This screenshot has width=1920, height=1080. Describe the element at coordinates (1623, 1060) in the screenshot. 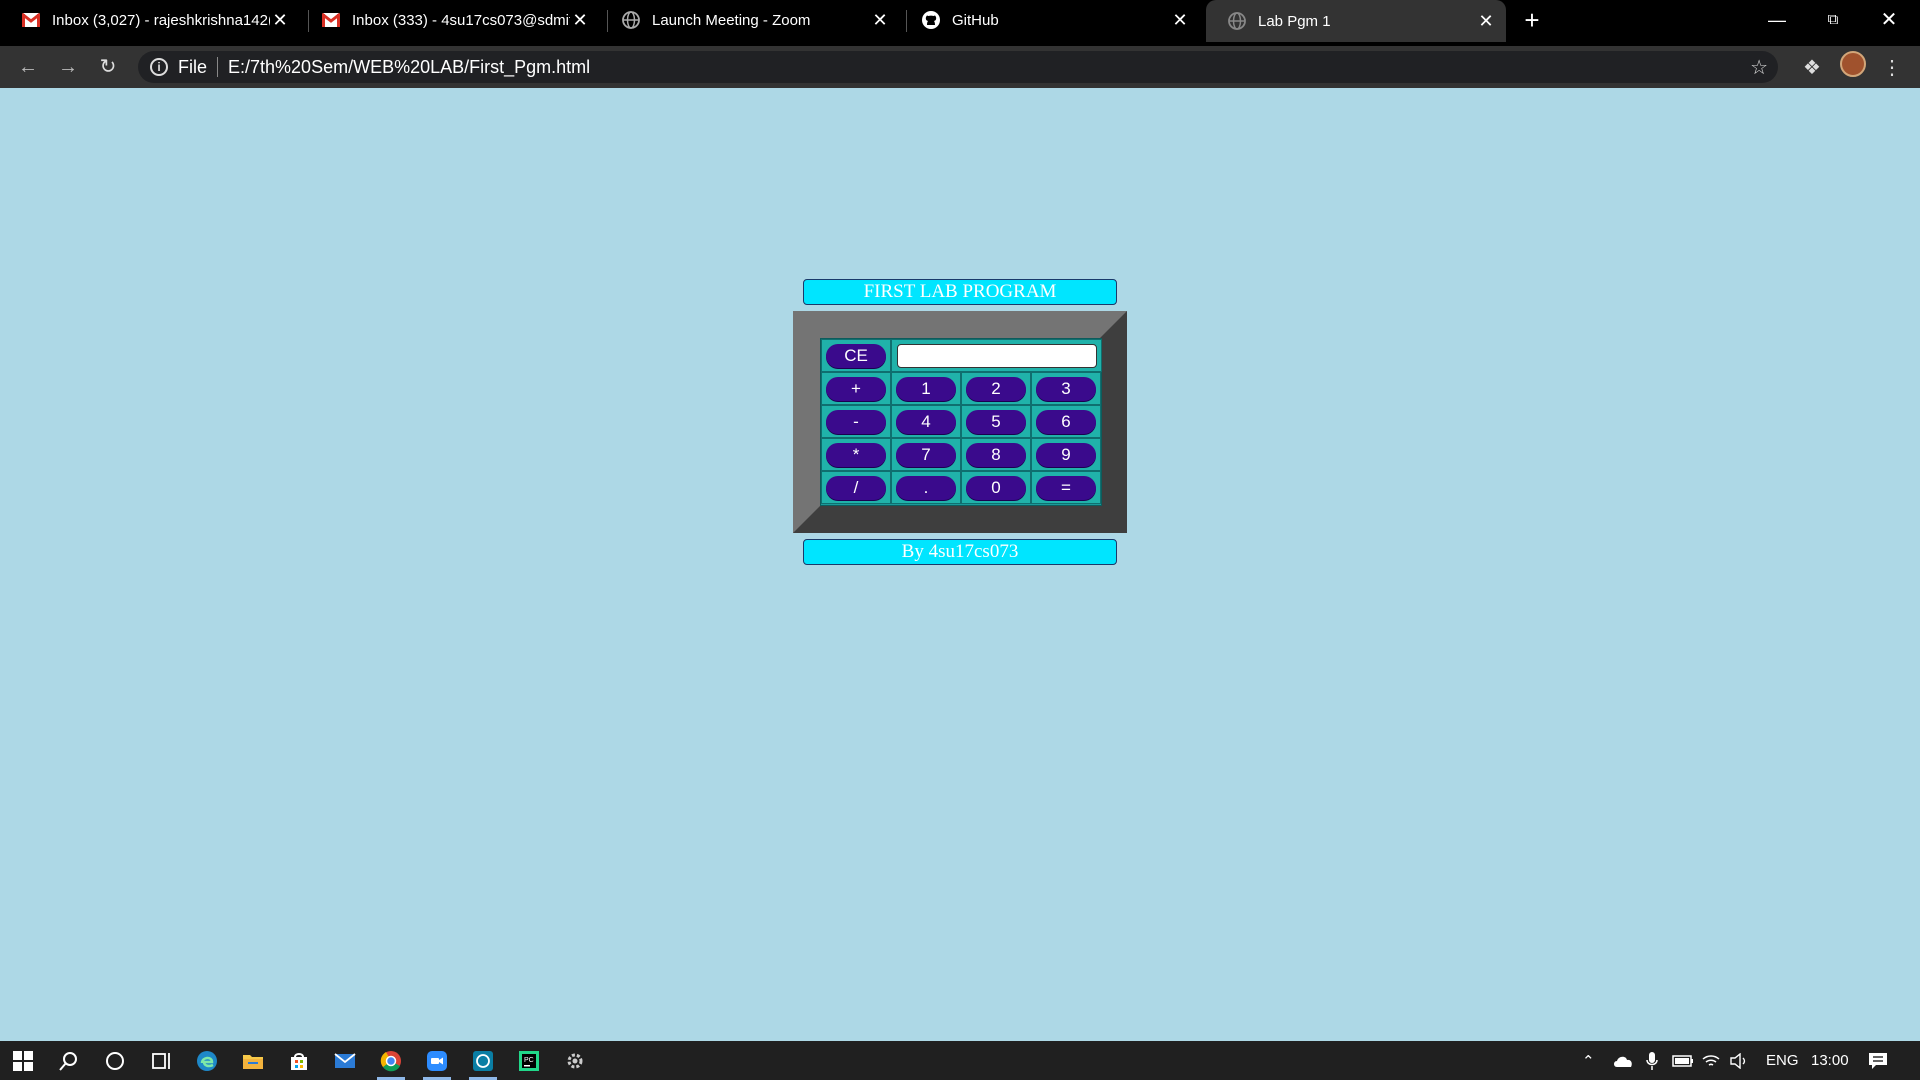

I see `onedrive-cloud-icon` at that location.